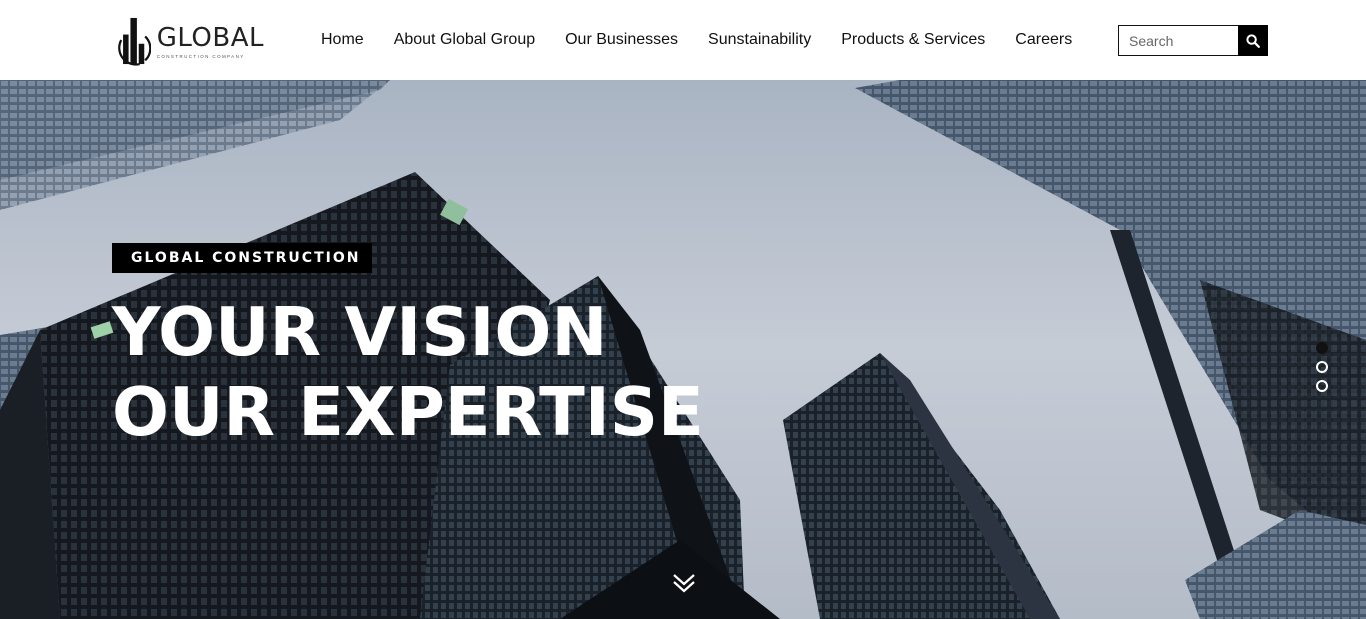 The height and width of the screenshot is (619, 1366). What do you see at coordinates (1178, 40) in the screenshot?
I see `search-input` at bounding box center [1178, 40].